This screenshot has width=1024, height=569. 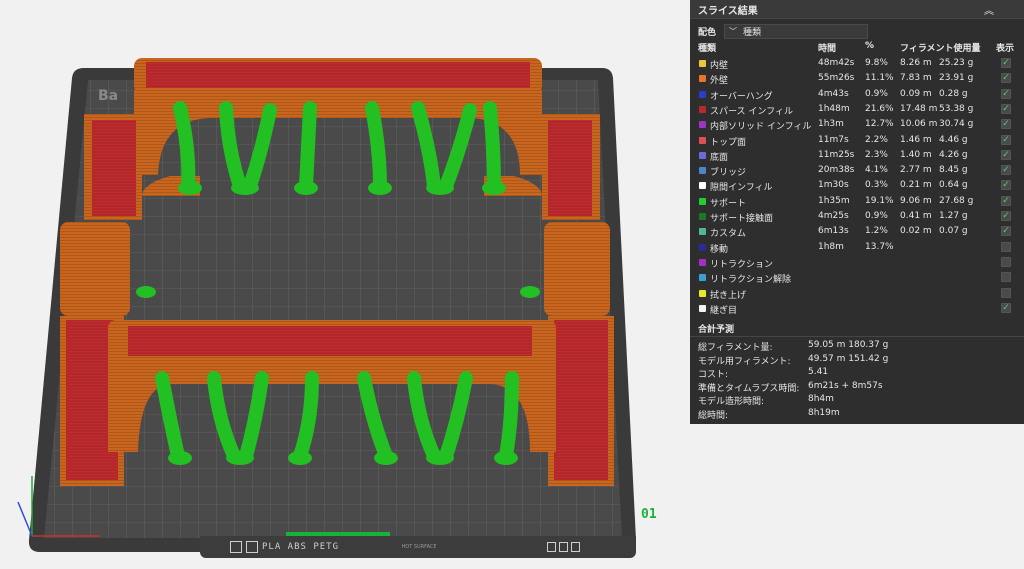 I want to click on feature-grams: 30.74 g, so click(x=956, y=124).